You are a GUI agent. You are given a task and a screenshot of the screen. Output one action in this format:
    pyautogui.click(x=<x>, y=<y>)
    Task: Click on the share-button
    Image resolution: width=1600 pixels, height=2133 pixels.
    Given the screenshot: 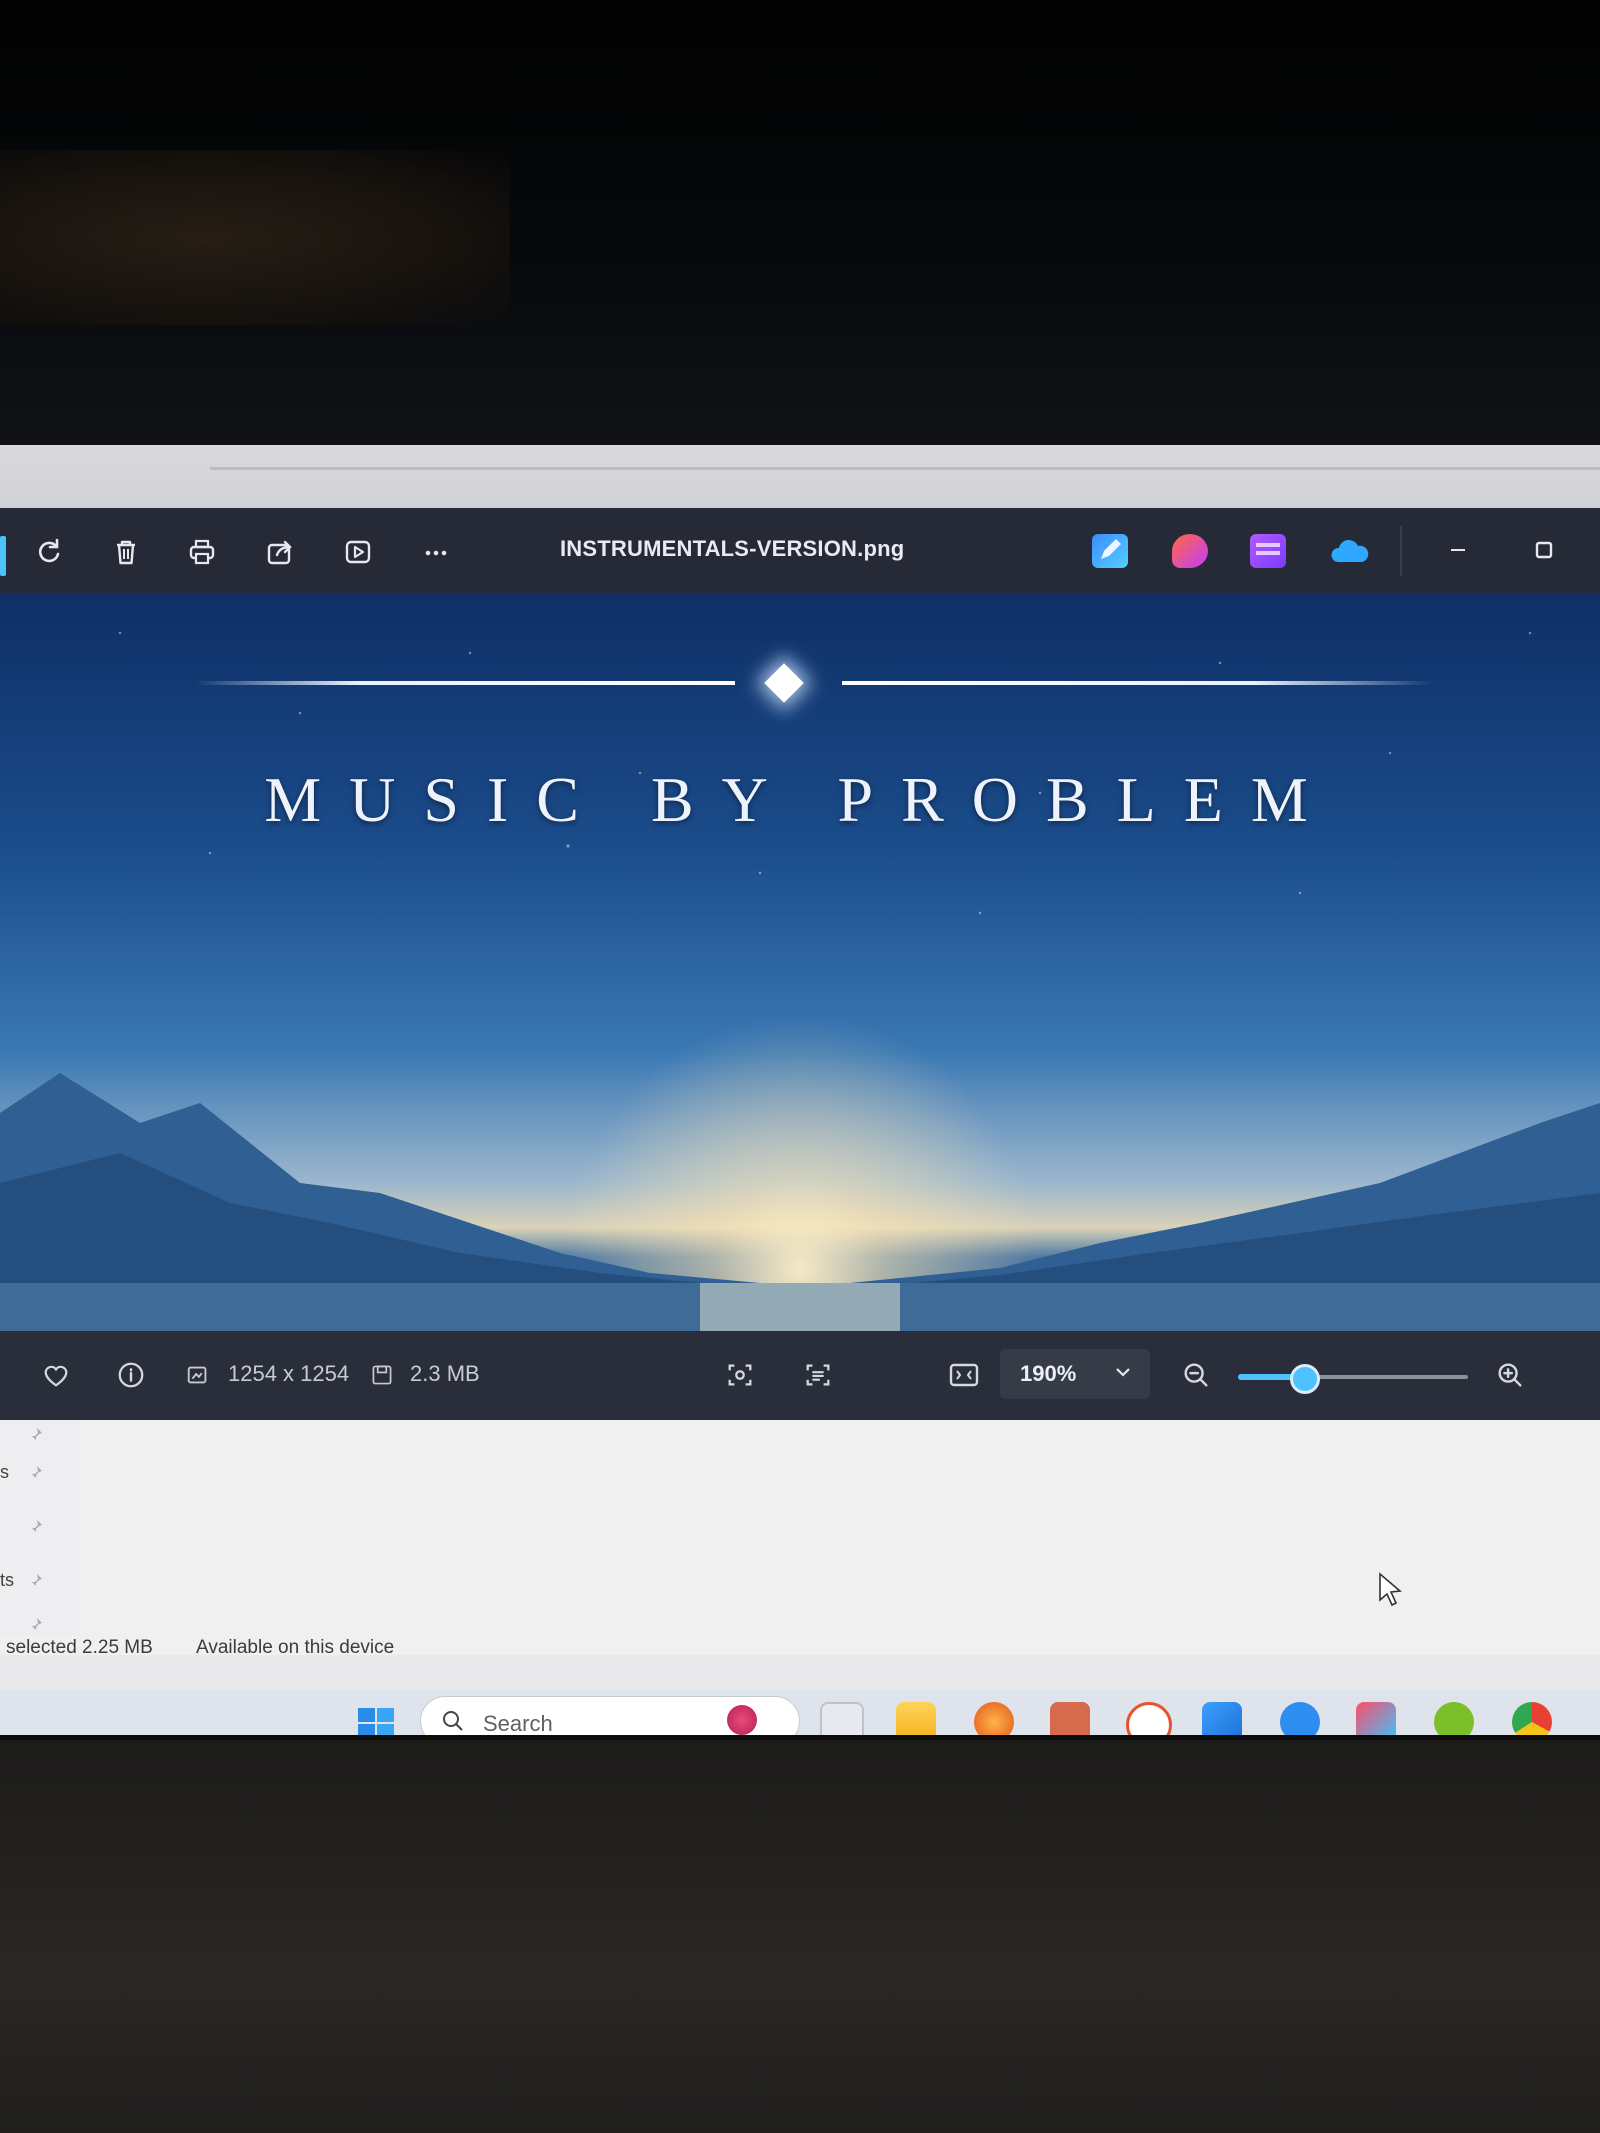 What is the action you would take?
    pyautogui.click(x=280, y=552)
    